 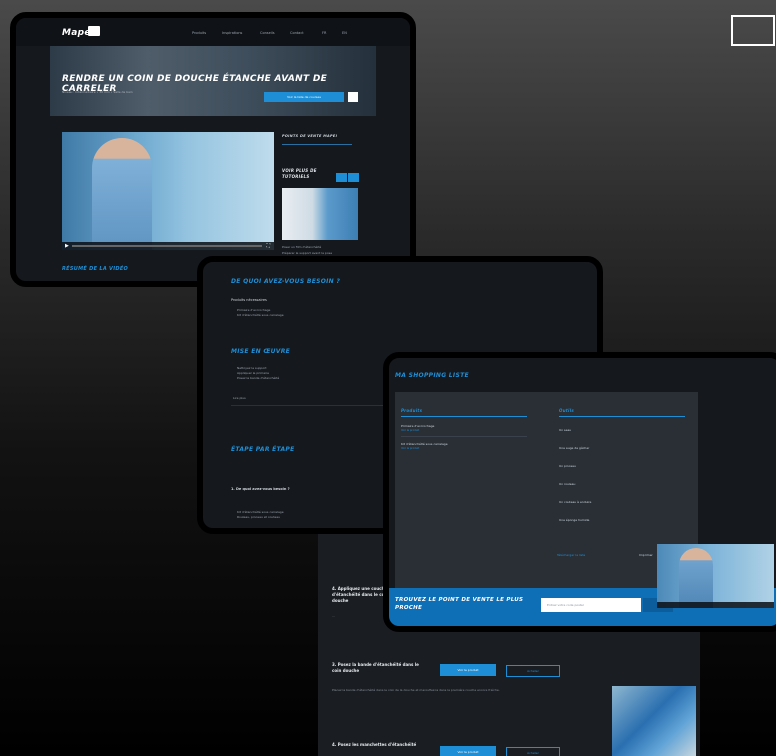 I want to click on products-column-header: Produits, so click(x=412, y=410).